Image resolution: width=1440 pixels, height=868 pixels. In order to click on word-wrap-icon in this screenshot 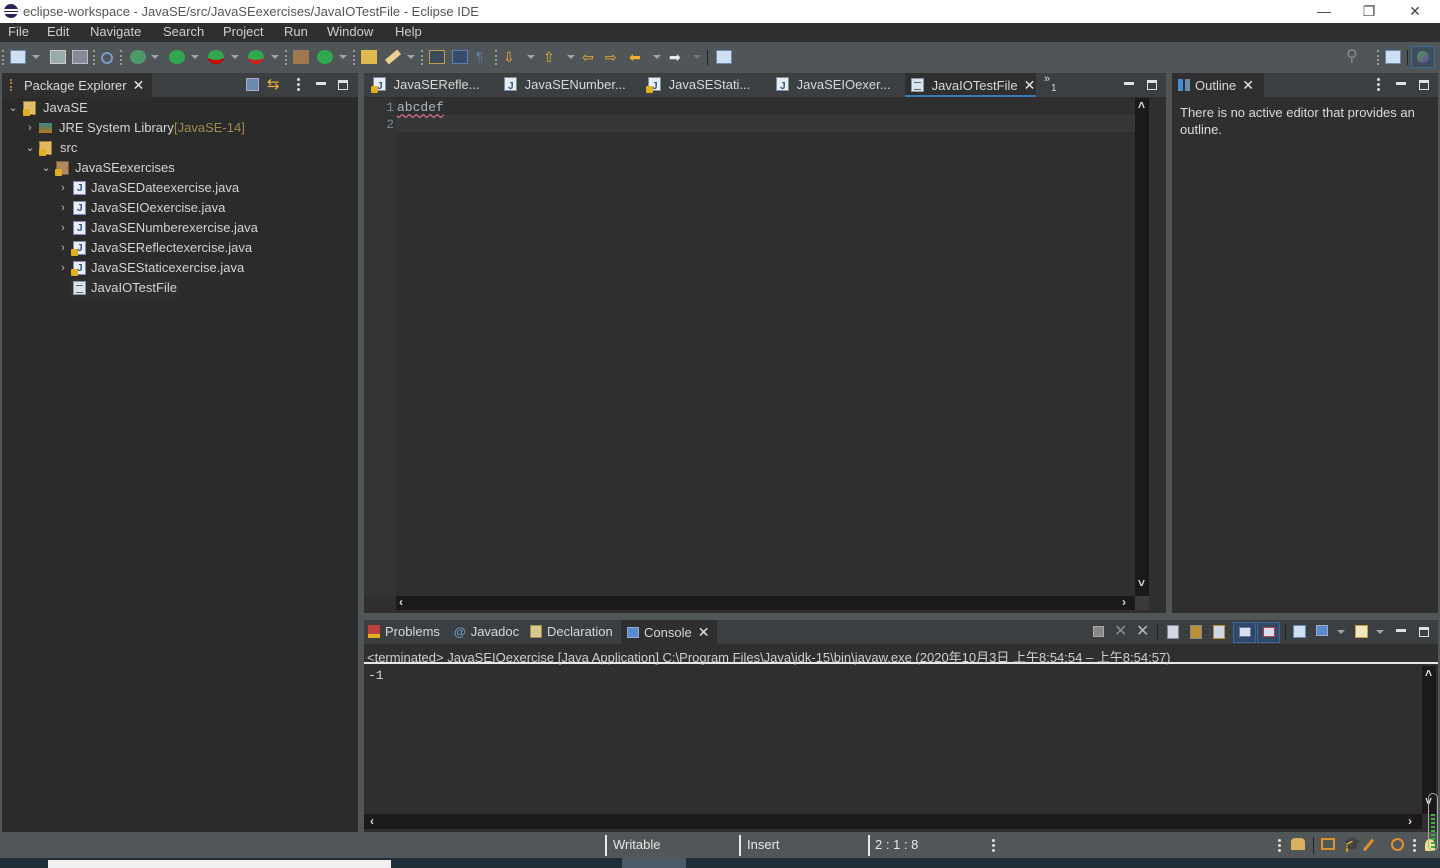, I will do `click(1219, 632)`.